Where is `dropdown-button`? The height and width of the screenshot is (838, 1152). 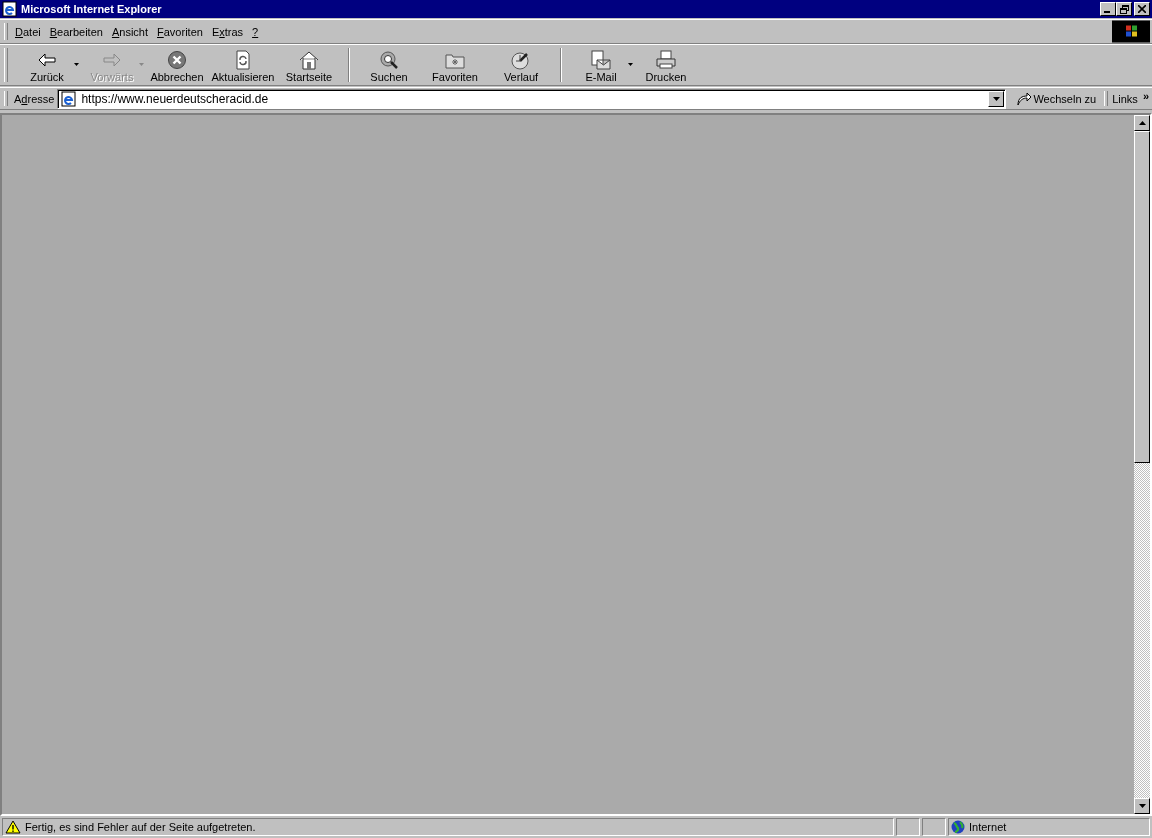
dropdown-button is located at coordinates (996, 98).